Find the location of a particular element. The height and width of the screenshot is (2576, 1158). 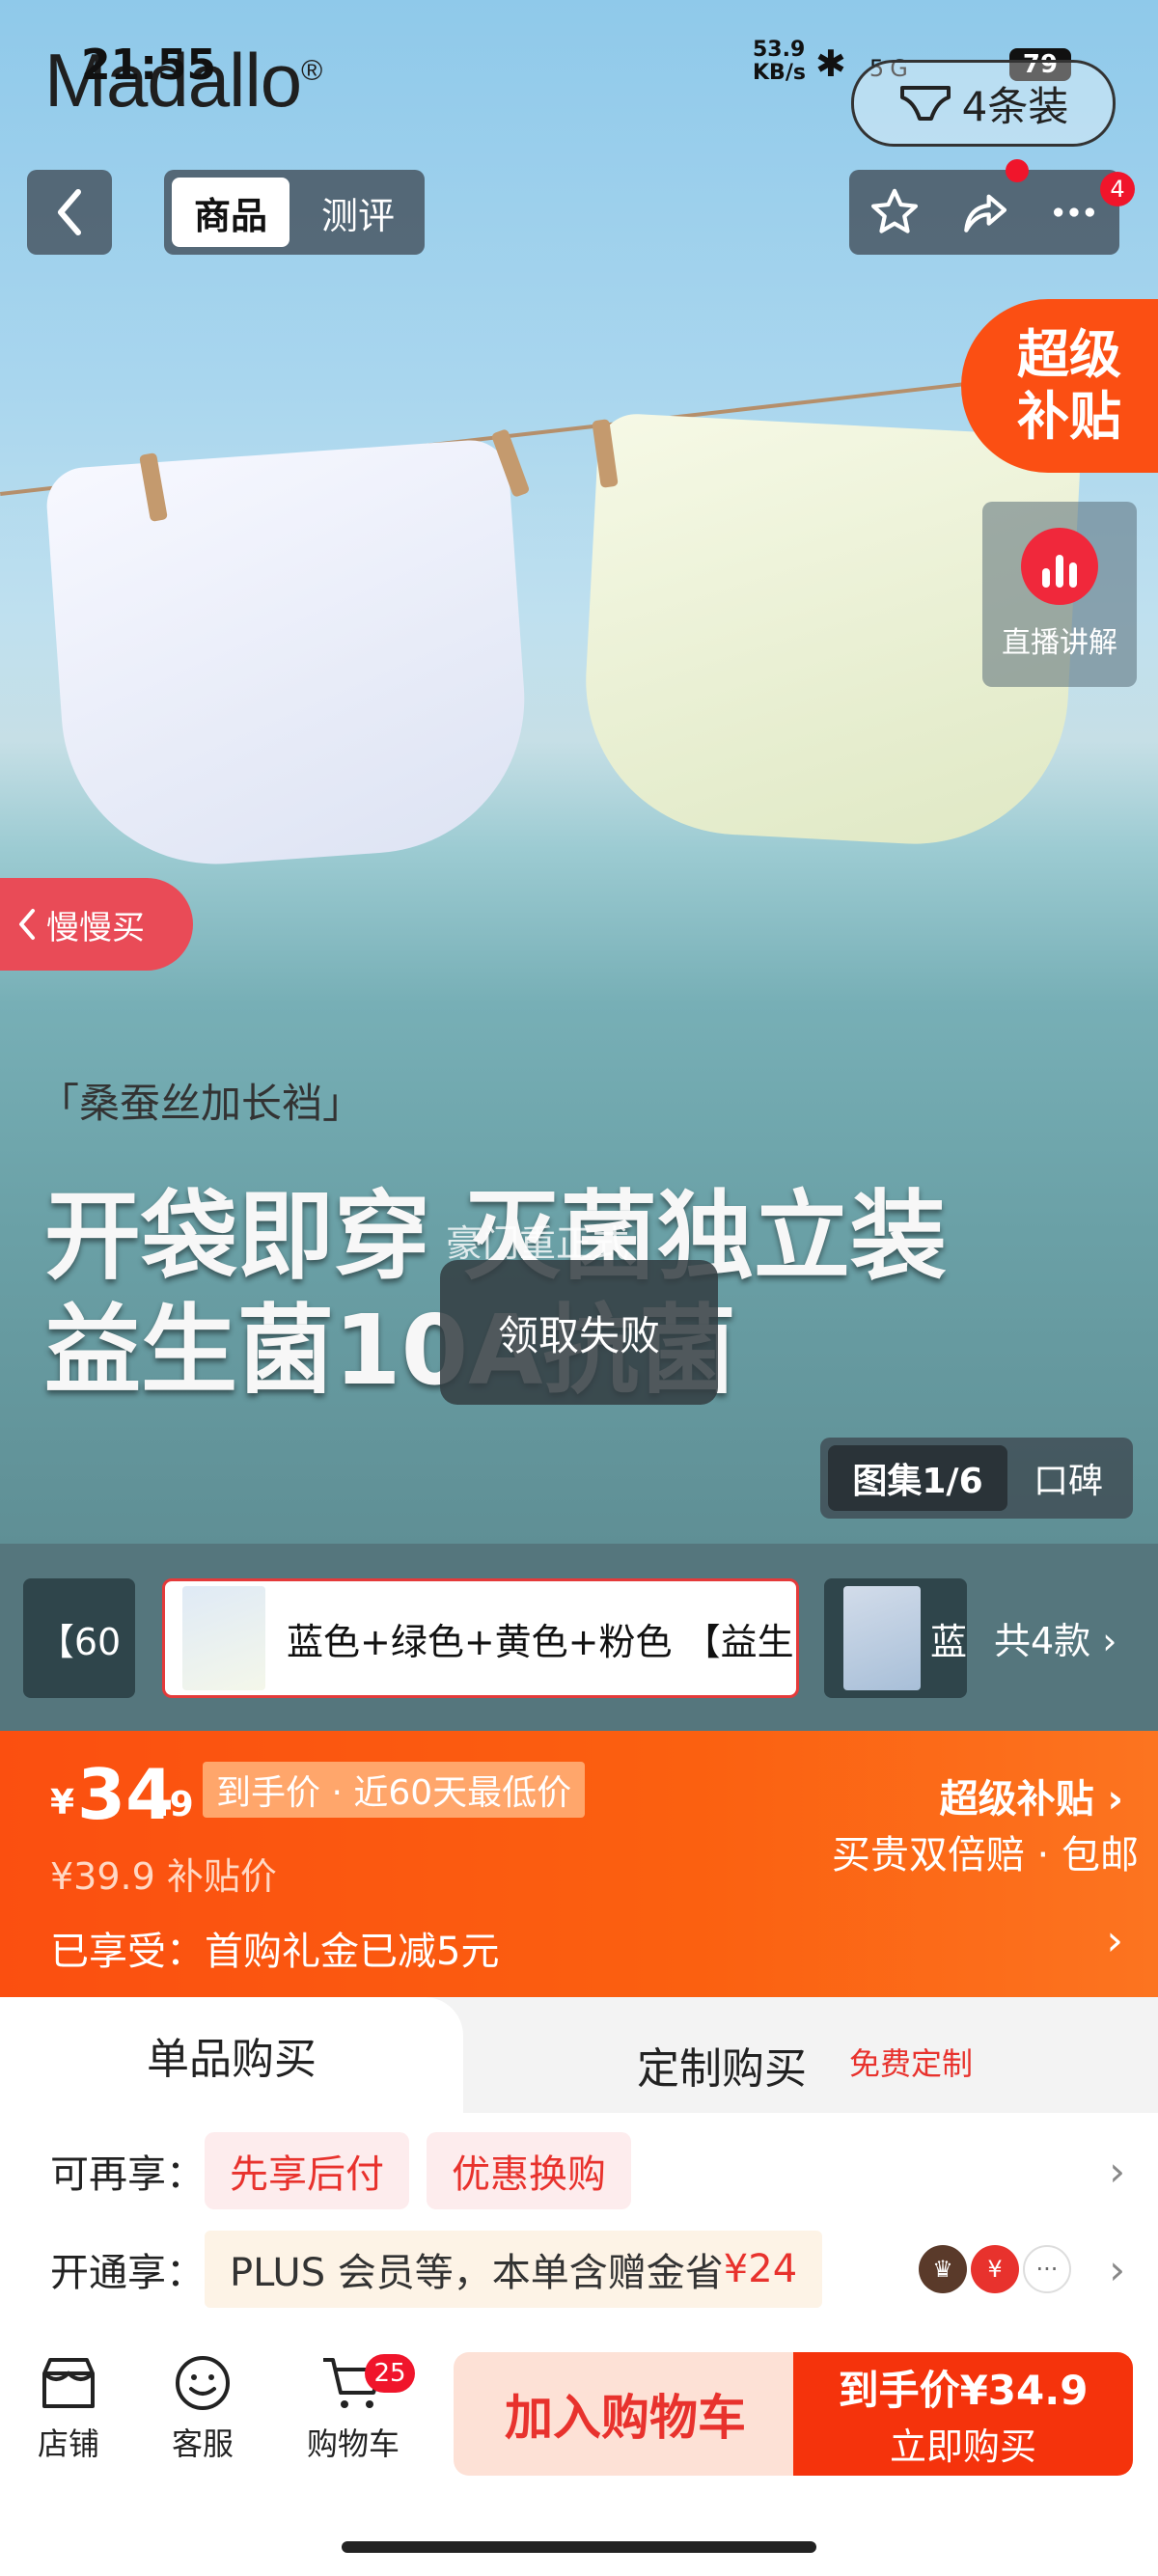

header-actions is located at coordinates (984, 213).